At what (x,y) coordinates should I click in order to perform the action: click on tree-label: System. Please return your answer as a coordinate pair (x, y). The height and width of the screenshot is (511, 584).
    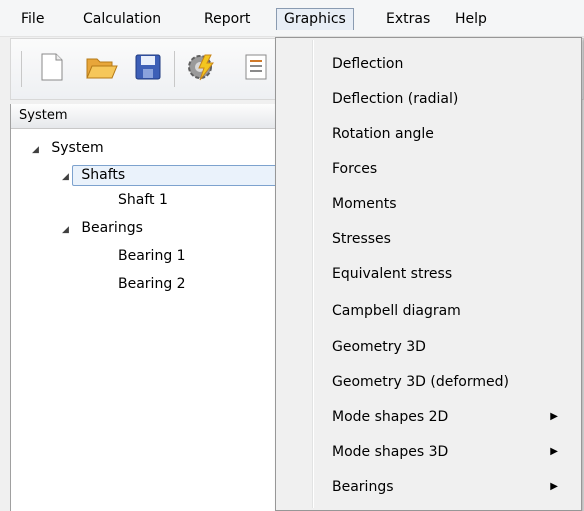
    Looking at the image, I should click on (77, 148).